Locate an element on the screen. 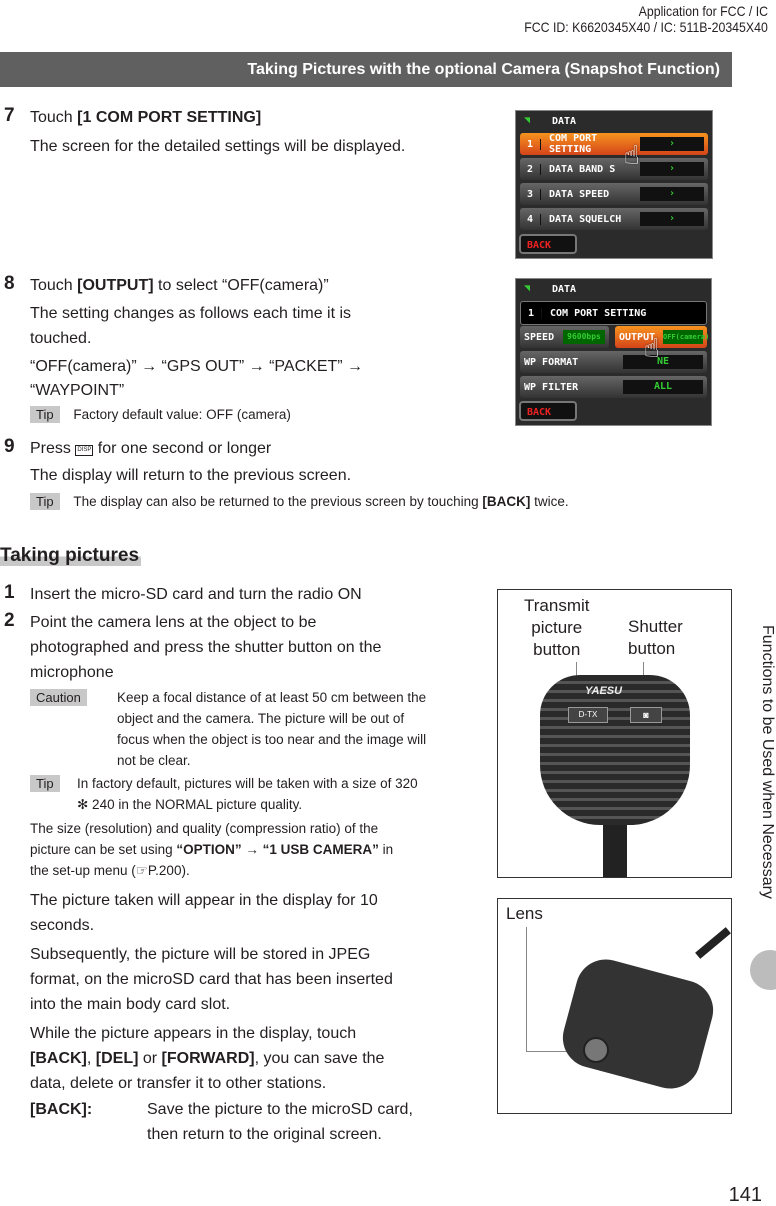  menu-row-data-speed: 3 DATA SPEED › is located at coordinates (614, 194).